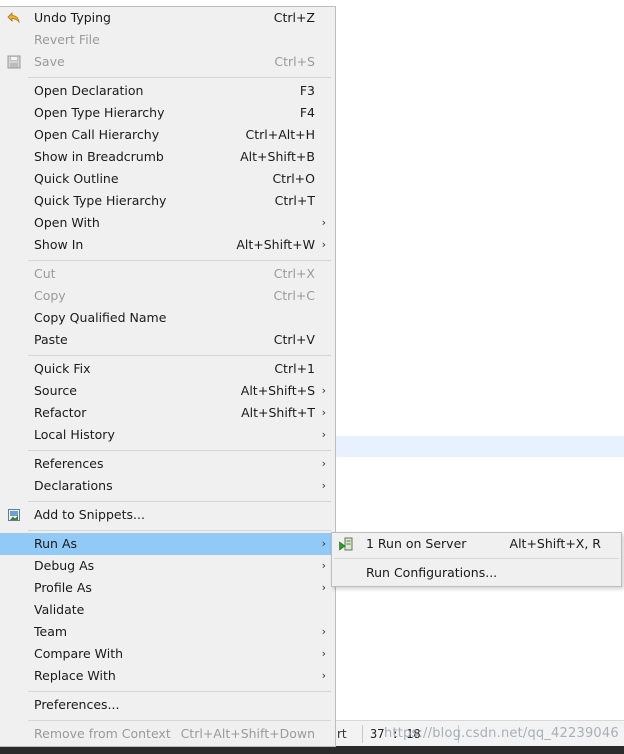  Describe the element at coordinates (307, 90) in the screenshot. I see `menu-item-shortcut: F3` at that location.